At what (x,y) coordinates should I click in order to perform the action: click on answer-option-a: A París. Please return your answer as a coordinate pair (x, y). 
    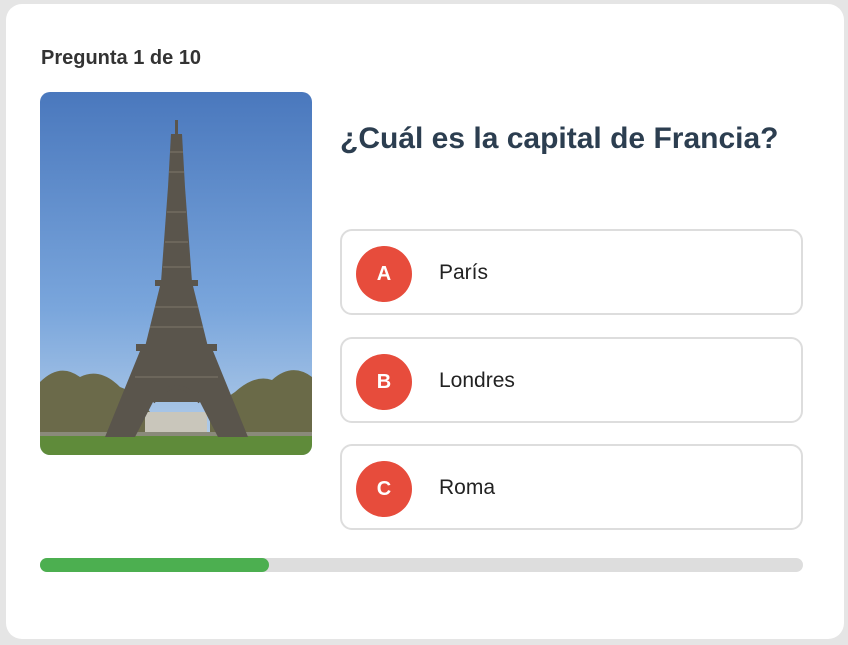
    Looking at the image, I should click on (571, 272).